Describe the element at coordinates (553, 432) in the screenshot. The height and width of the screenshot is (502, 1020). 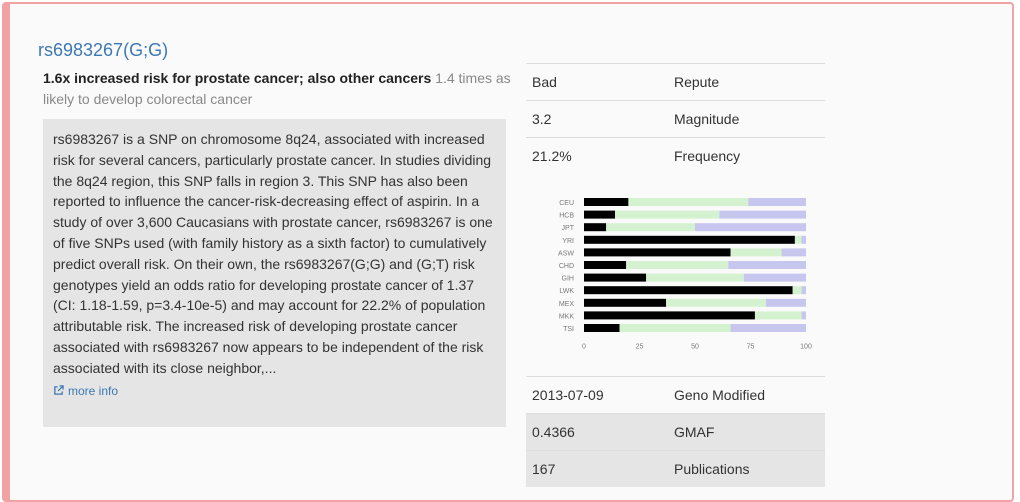
I see `gmaf-value: 0.4366` at that location.